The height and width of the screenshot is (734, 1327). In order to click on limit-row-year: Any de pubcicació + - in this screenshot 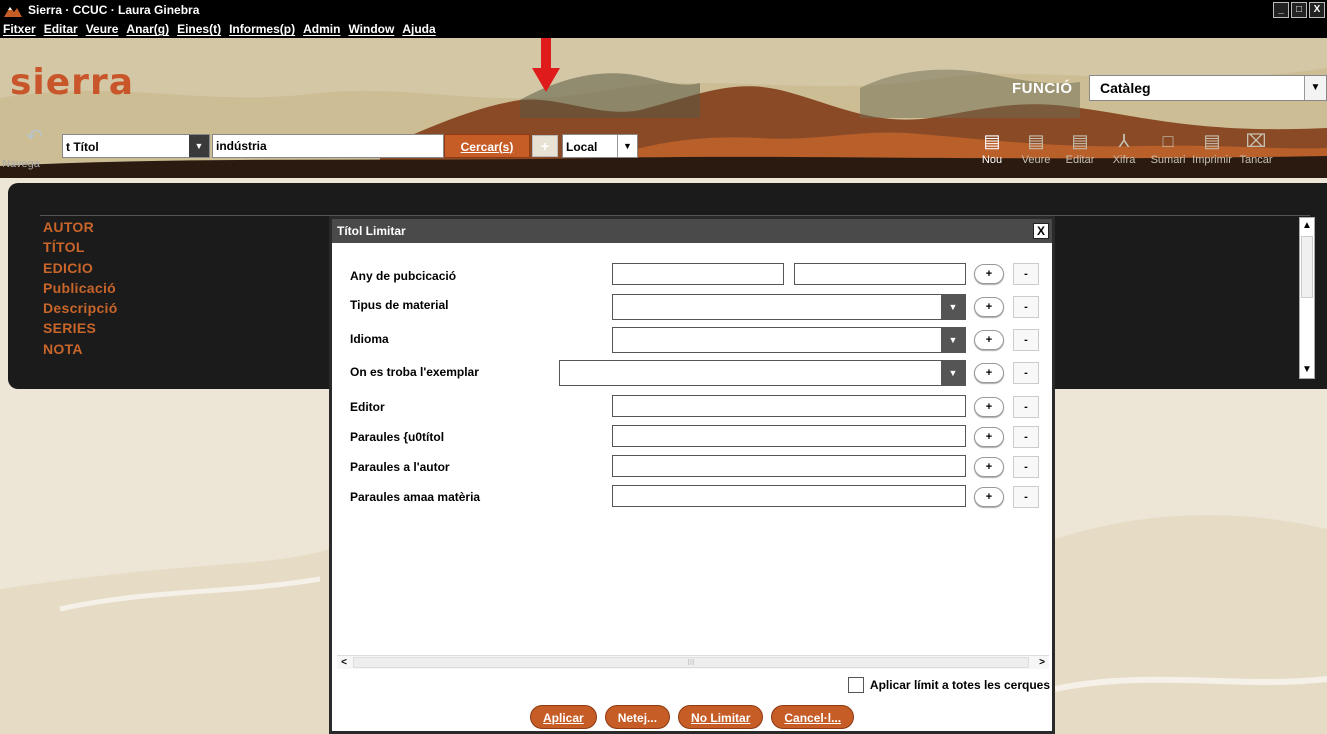, I will do `click(692, 275)`.